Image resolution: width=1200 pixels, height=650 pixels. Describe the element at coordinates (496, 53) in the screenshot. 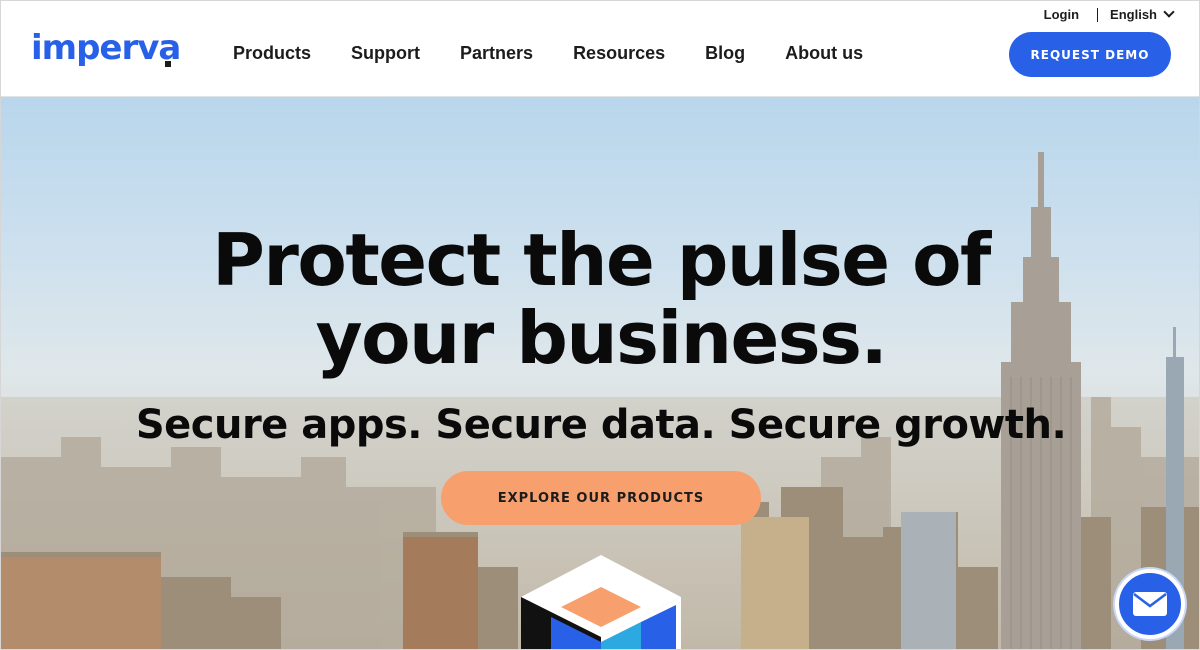

I see `nav-item-partners: Partners` at that location.